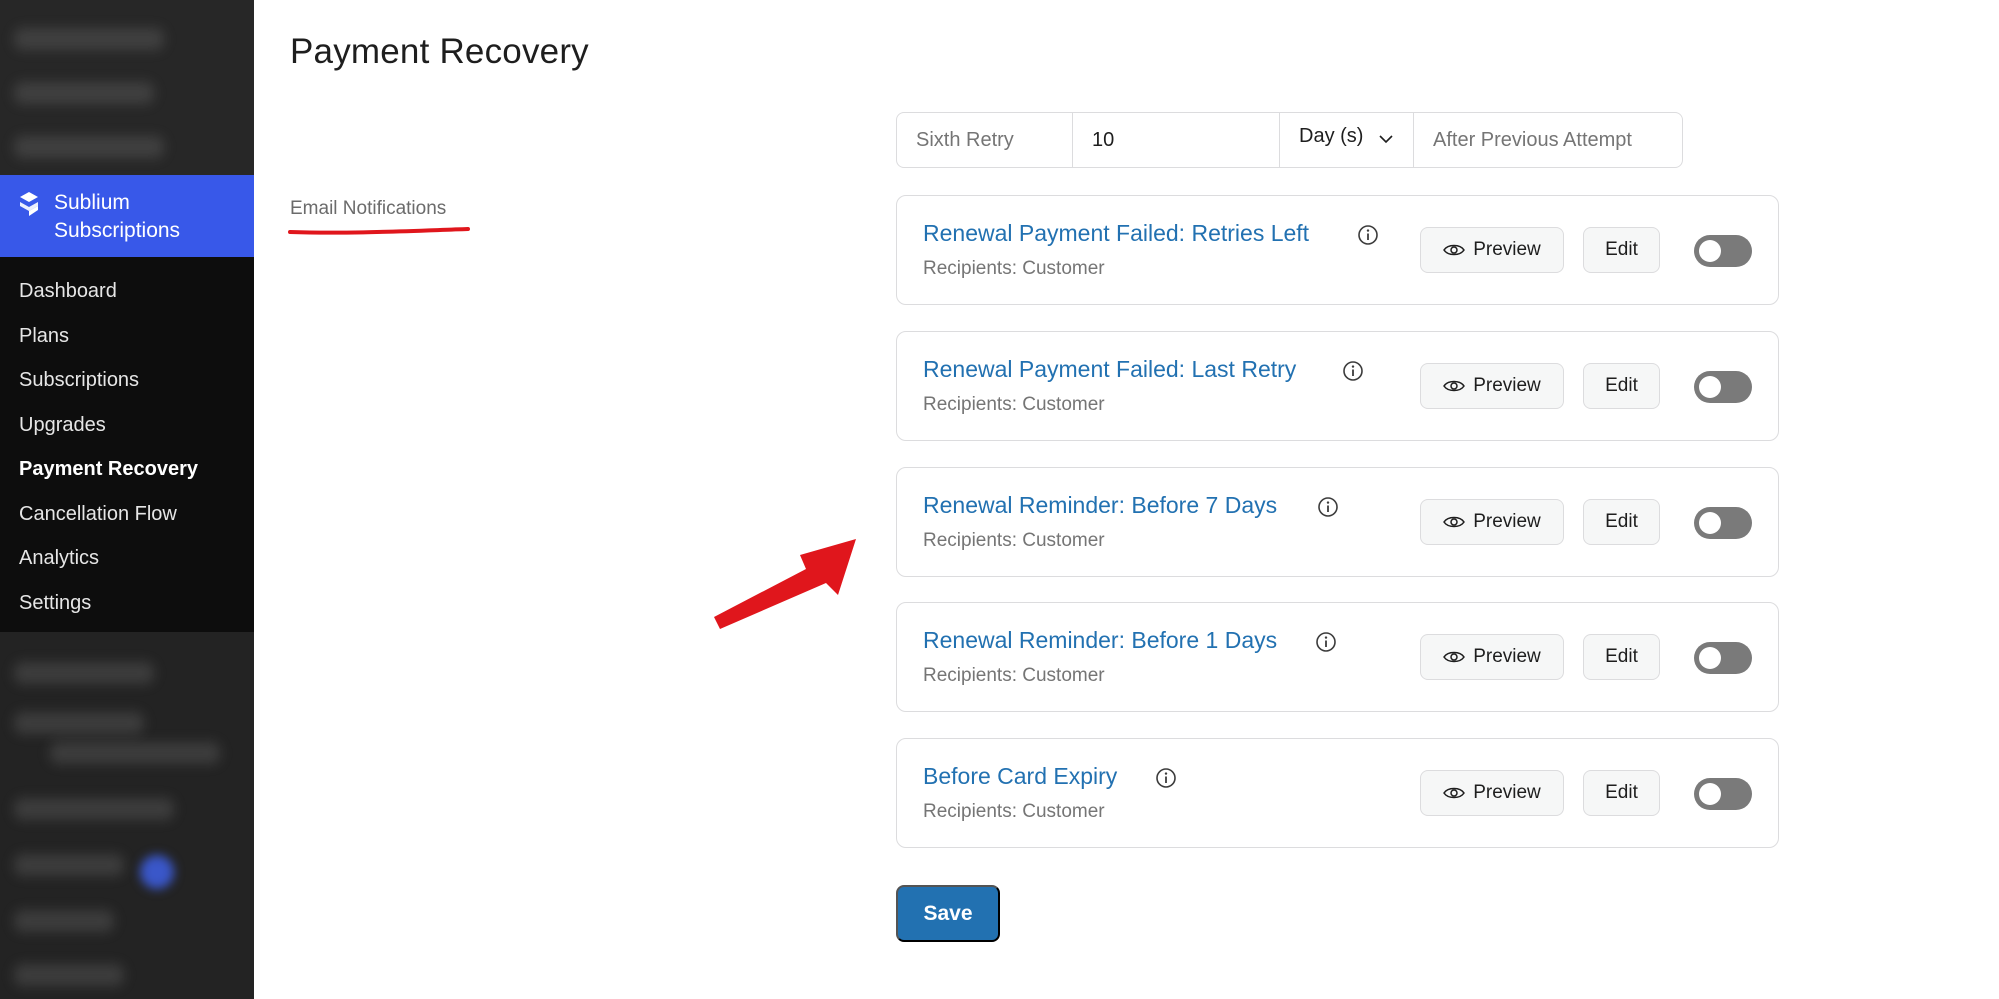  What do you see at coordinates (29, 204) in the screenshot?
I see `sublium-logo-icon` at bounding box center [29, 204].